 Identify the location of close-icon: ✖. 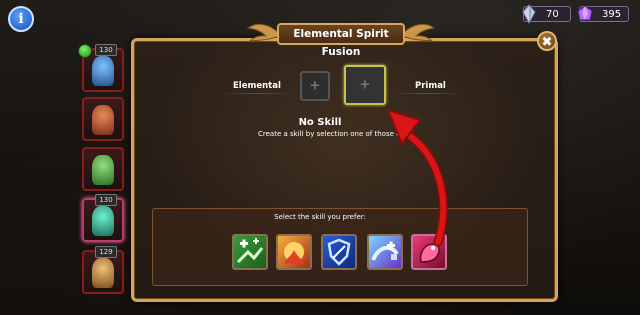
(547, 42).